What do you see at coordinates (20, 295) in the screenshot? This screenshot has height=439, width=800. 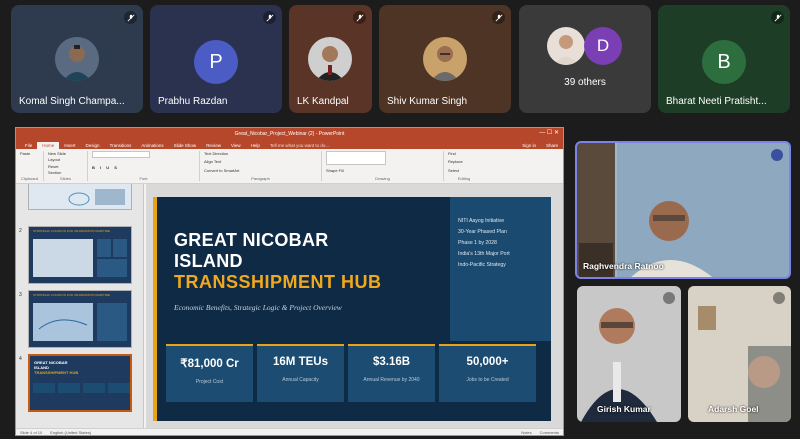 I see `thumbnail-number: 3` at bounding box center [20, 295].